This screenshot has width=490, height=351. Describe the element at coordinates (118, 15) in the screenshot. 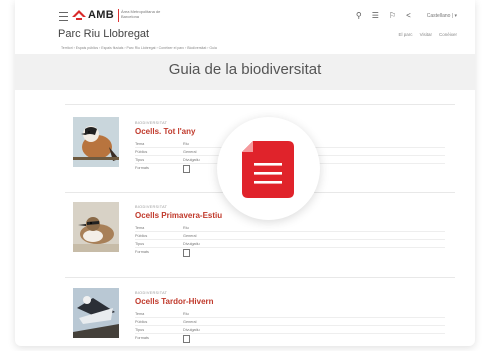

I see `logo-divider` at that location.